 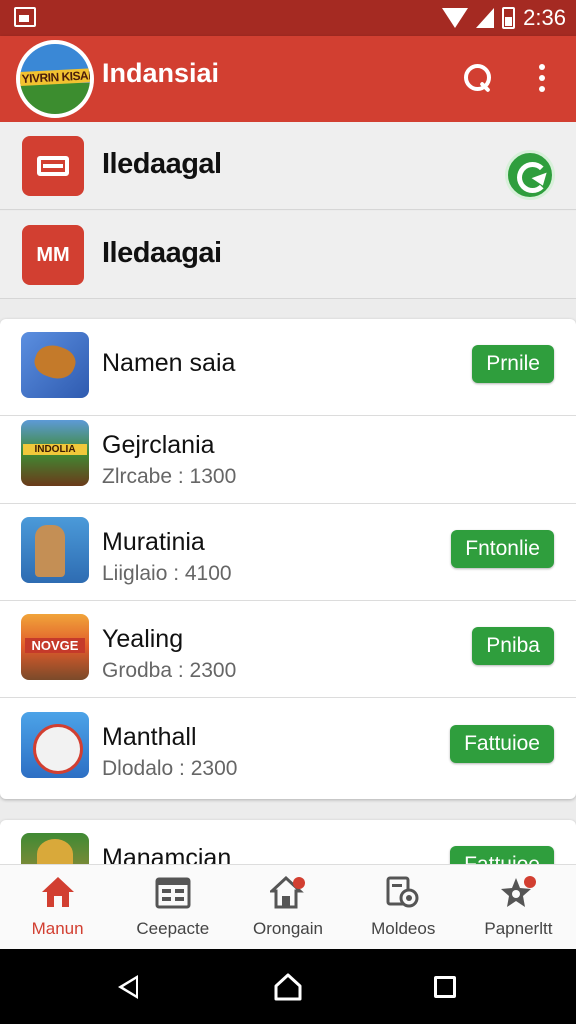 What do you see at coordinates (402, 892) in the screenshot?
I see `settings-doc-icon` at bounding box center [402, 892].